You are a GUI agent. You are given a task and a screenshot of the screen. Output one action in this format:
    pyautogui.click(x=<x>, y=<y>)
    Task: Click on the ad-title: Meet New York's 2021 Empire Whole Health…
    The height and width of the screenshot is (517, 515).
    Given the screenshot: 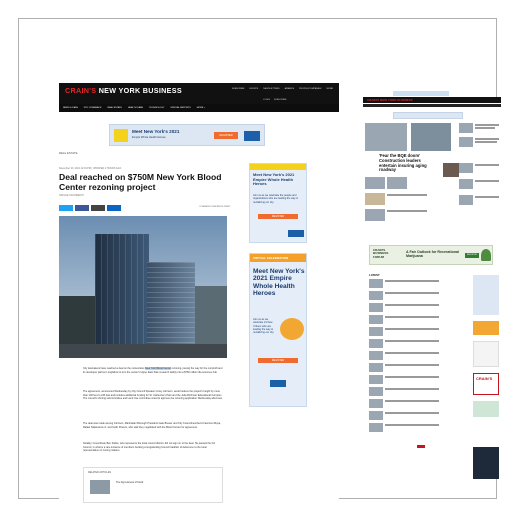 What is the action you would take?
    pyautogui.click(x=274, y=179)
    